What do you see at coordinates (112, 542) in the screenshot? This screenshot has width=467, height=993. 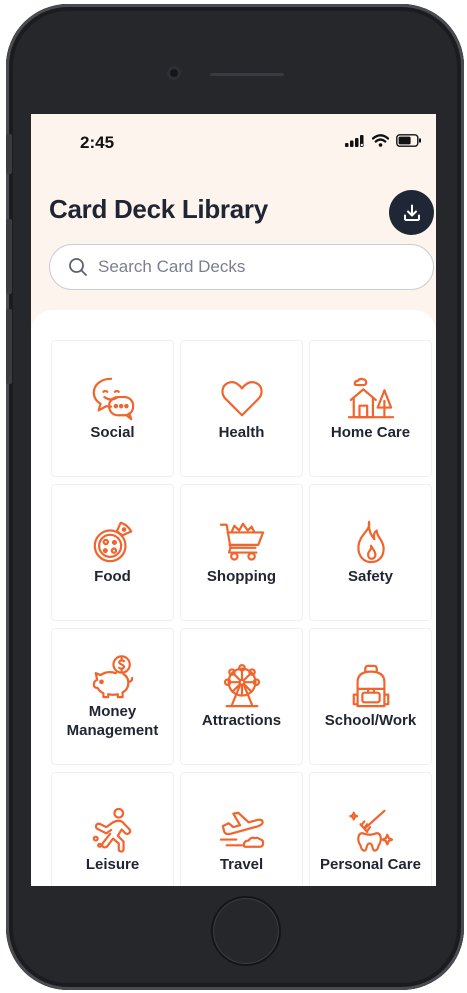 I see `pizza-icon` at bounding box center [112, 542].